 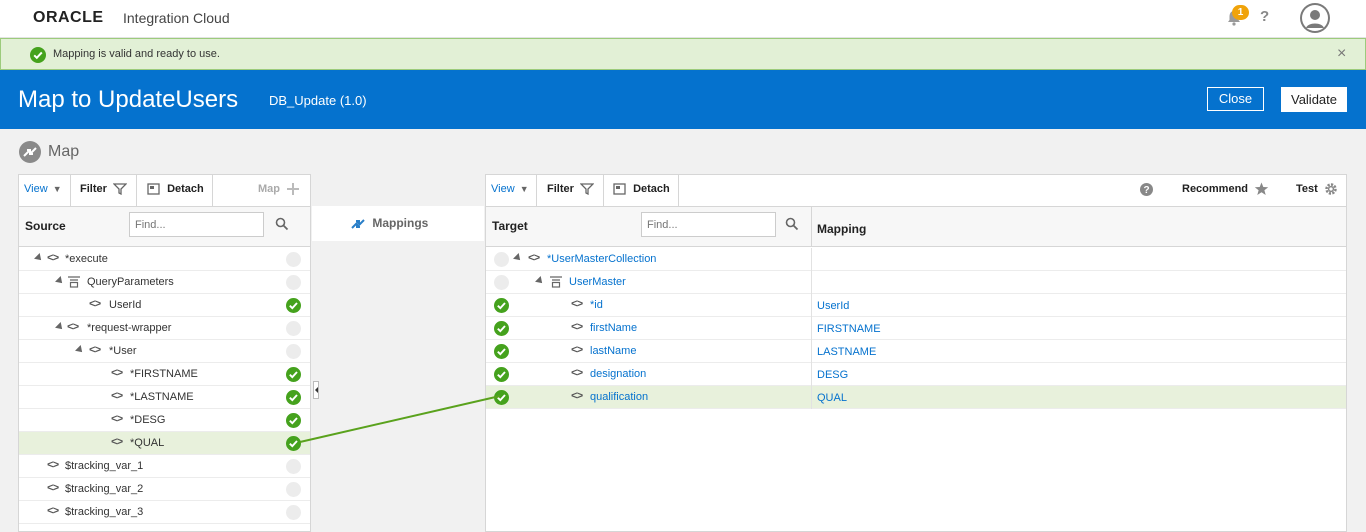 I want to click on target-help-icon: ?, so click(x=1146, y=190).